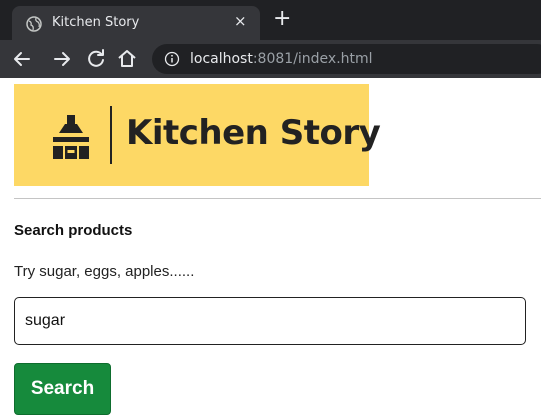 The image size is (541, 415). I want to click on kitchen-hood-icon, so click(71, 137).